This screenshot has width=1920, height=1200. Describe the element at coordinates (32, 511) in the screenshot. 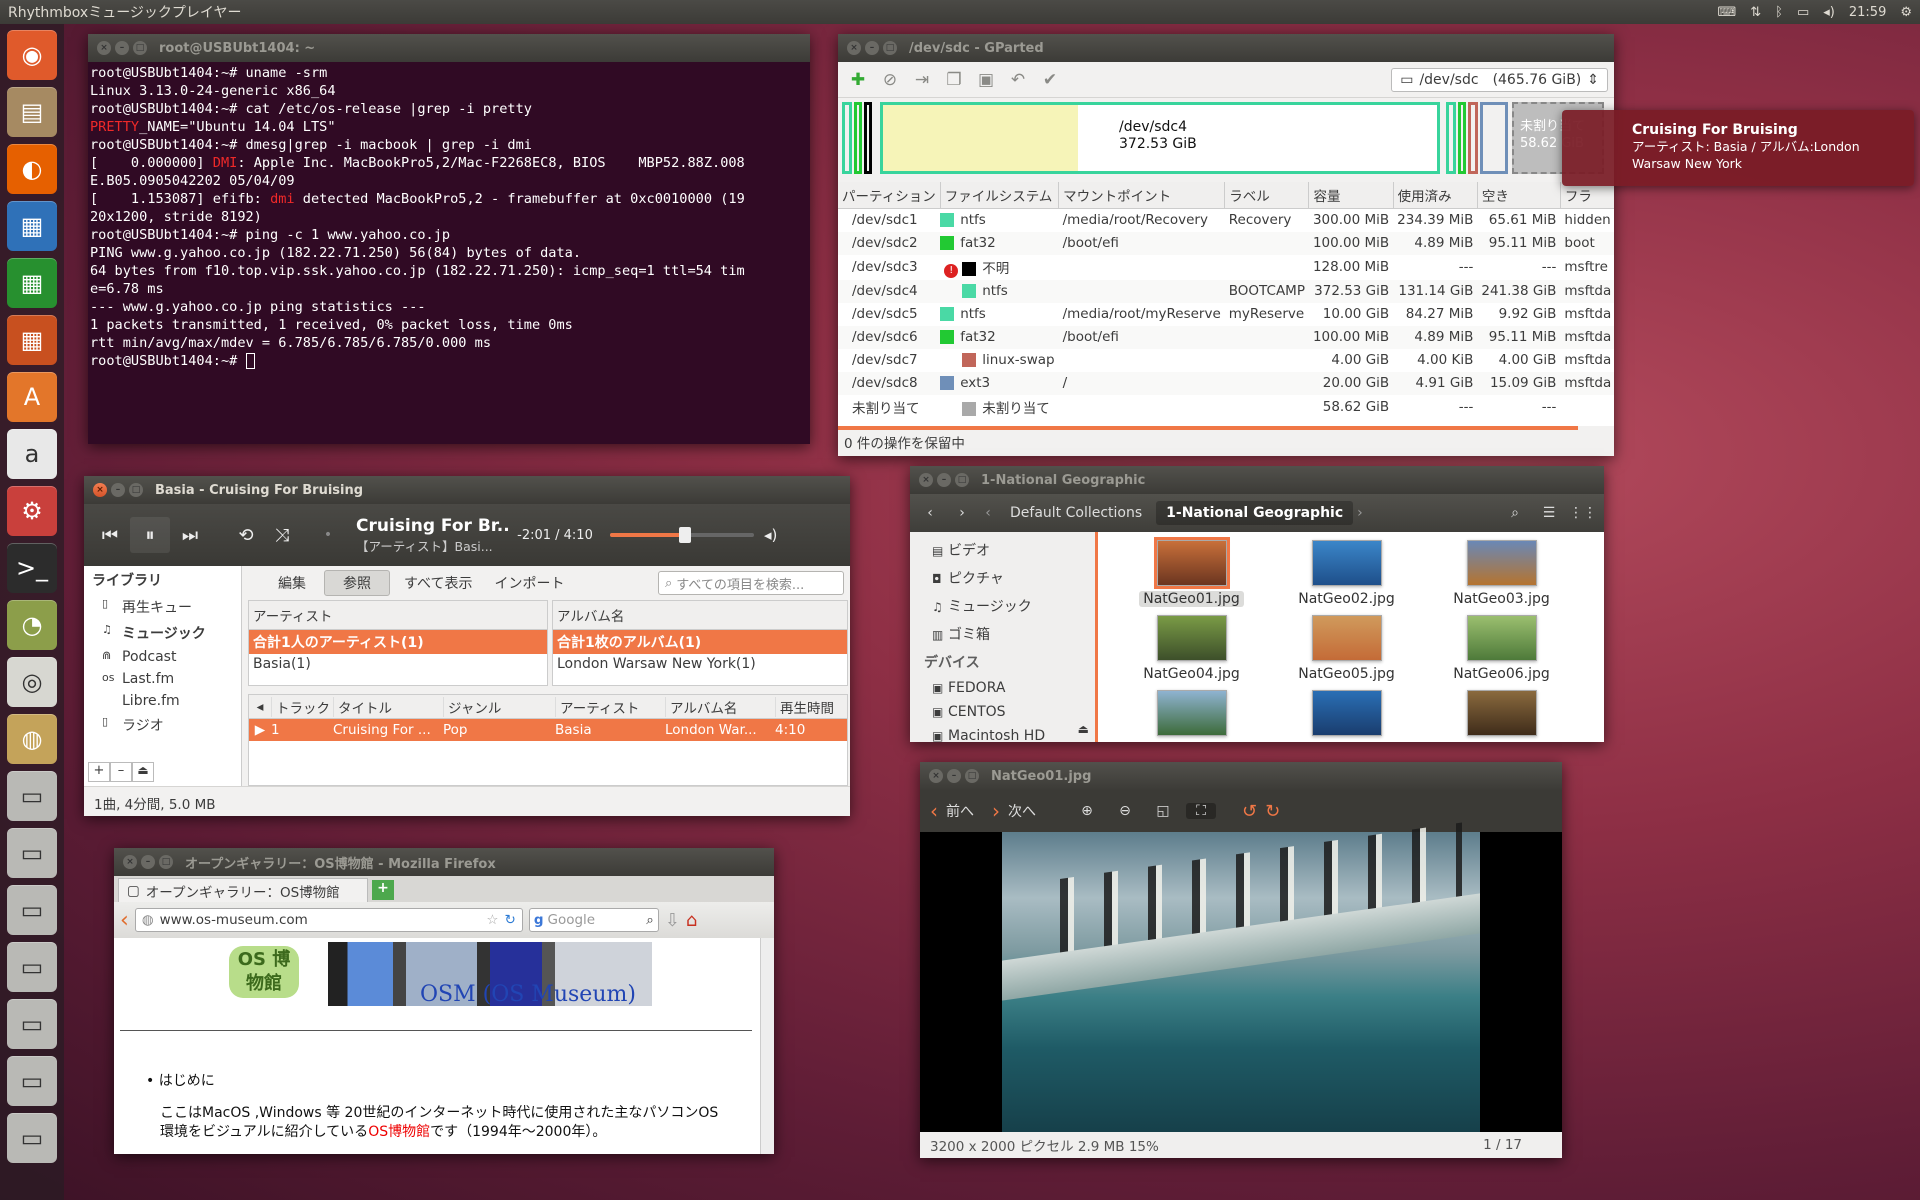

I see `settings-icon: ⚙` at that location.